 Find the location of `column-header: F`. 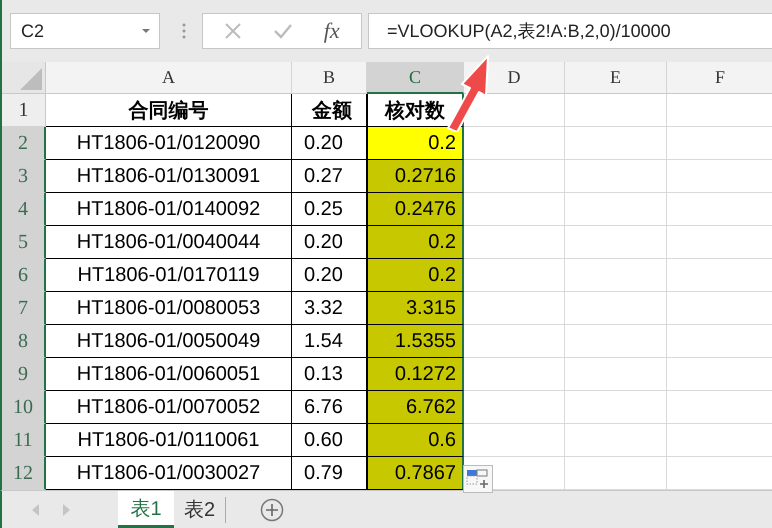

column-header: F is located at coordinates (719, 78).